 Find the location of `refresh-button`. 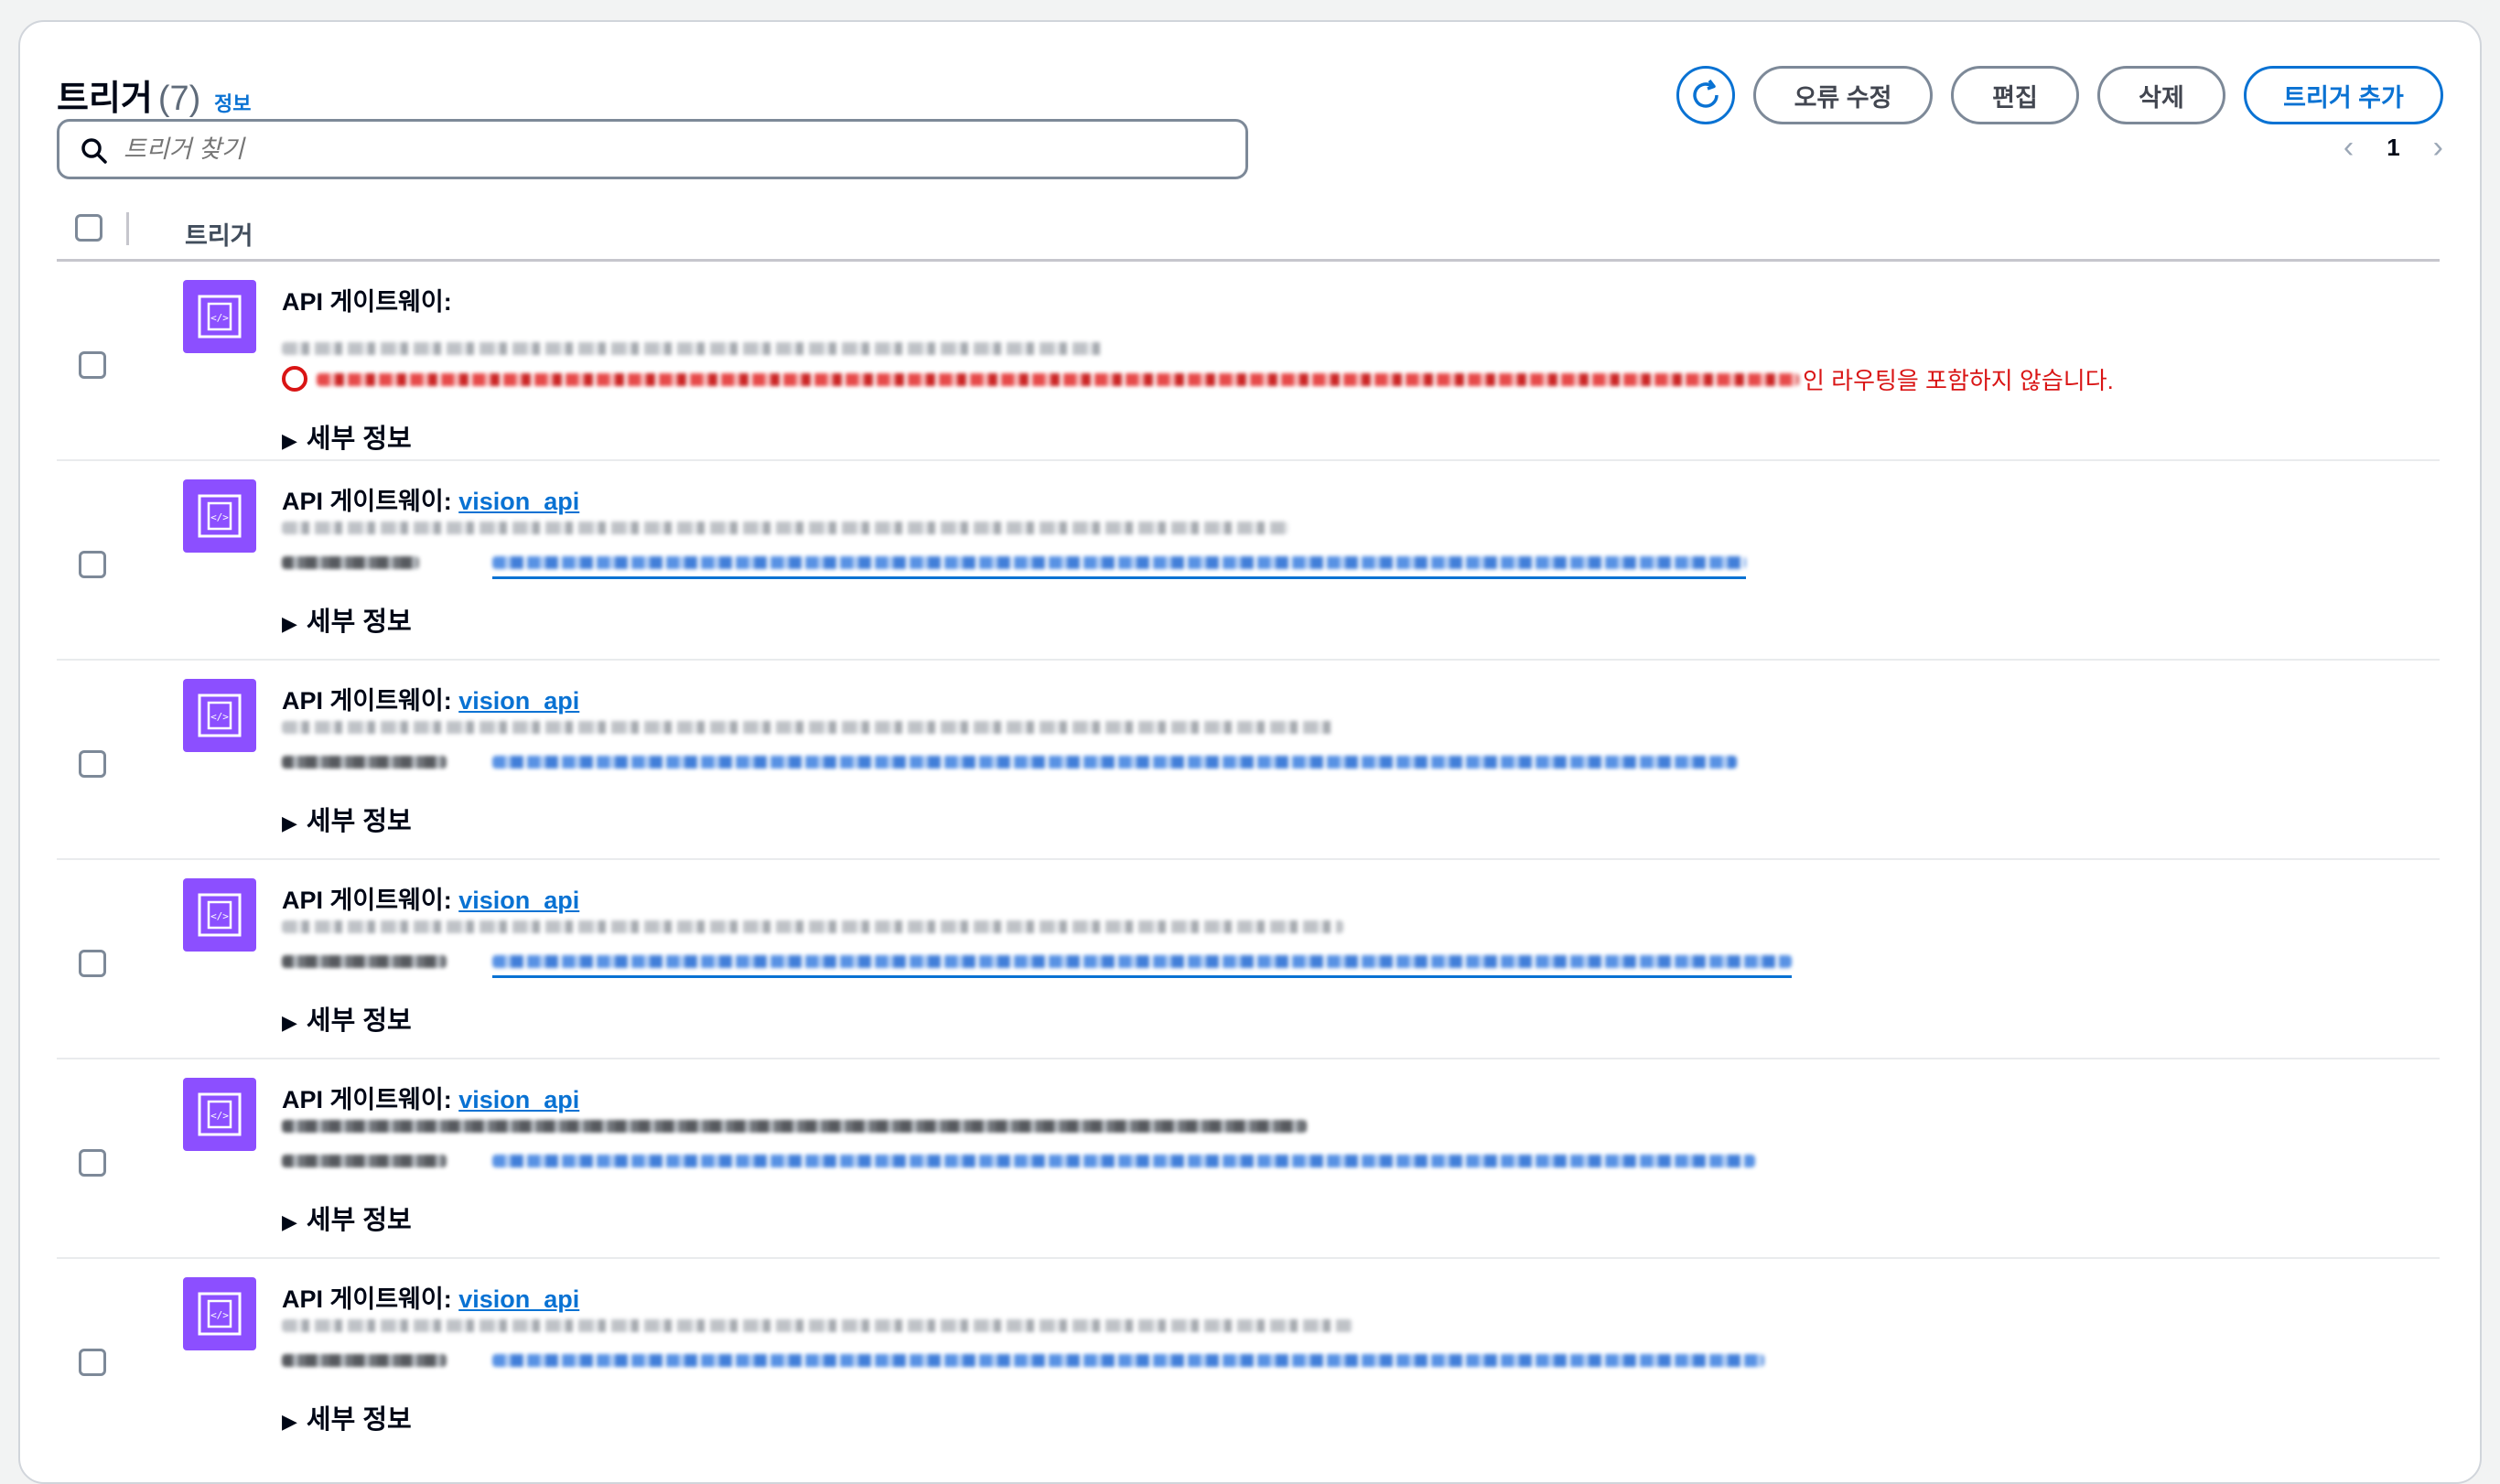

refresh-button is located at coordinates (1705, 95).